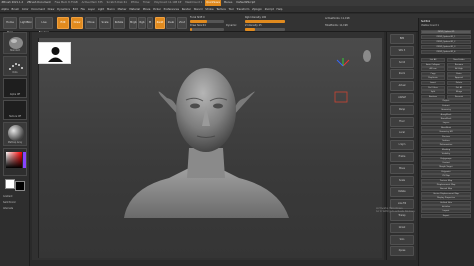 The width and height of the screenshot is (474, 266). I want to click on shelf-button-rotate: Rotate, so click(402, 192).